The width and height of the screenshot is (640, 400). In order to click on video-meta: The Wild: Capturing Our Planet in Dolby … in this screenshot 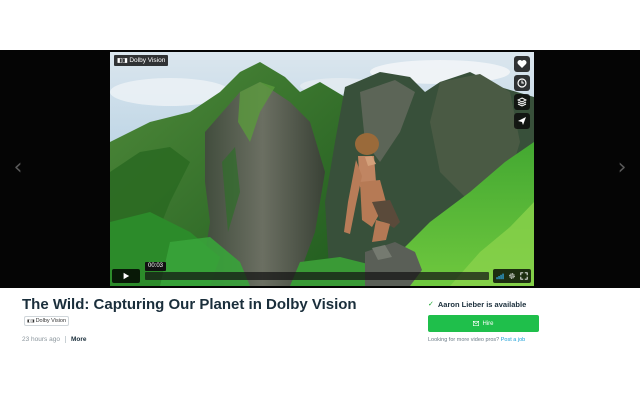, I will do `click(212, 319)`.